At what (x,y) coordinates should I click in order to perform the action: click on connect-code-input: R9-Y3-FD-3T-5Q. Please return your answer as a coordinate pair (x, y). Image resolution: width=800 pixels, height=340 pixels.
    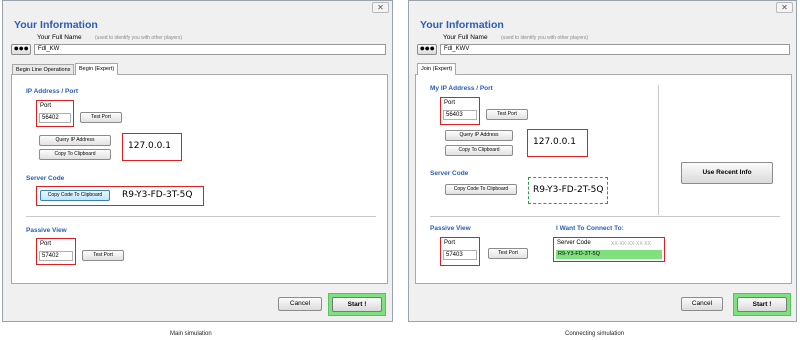
    Looking at the image, I should click on (609, 254).